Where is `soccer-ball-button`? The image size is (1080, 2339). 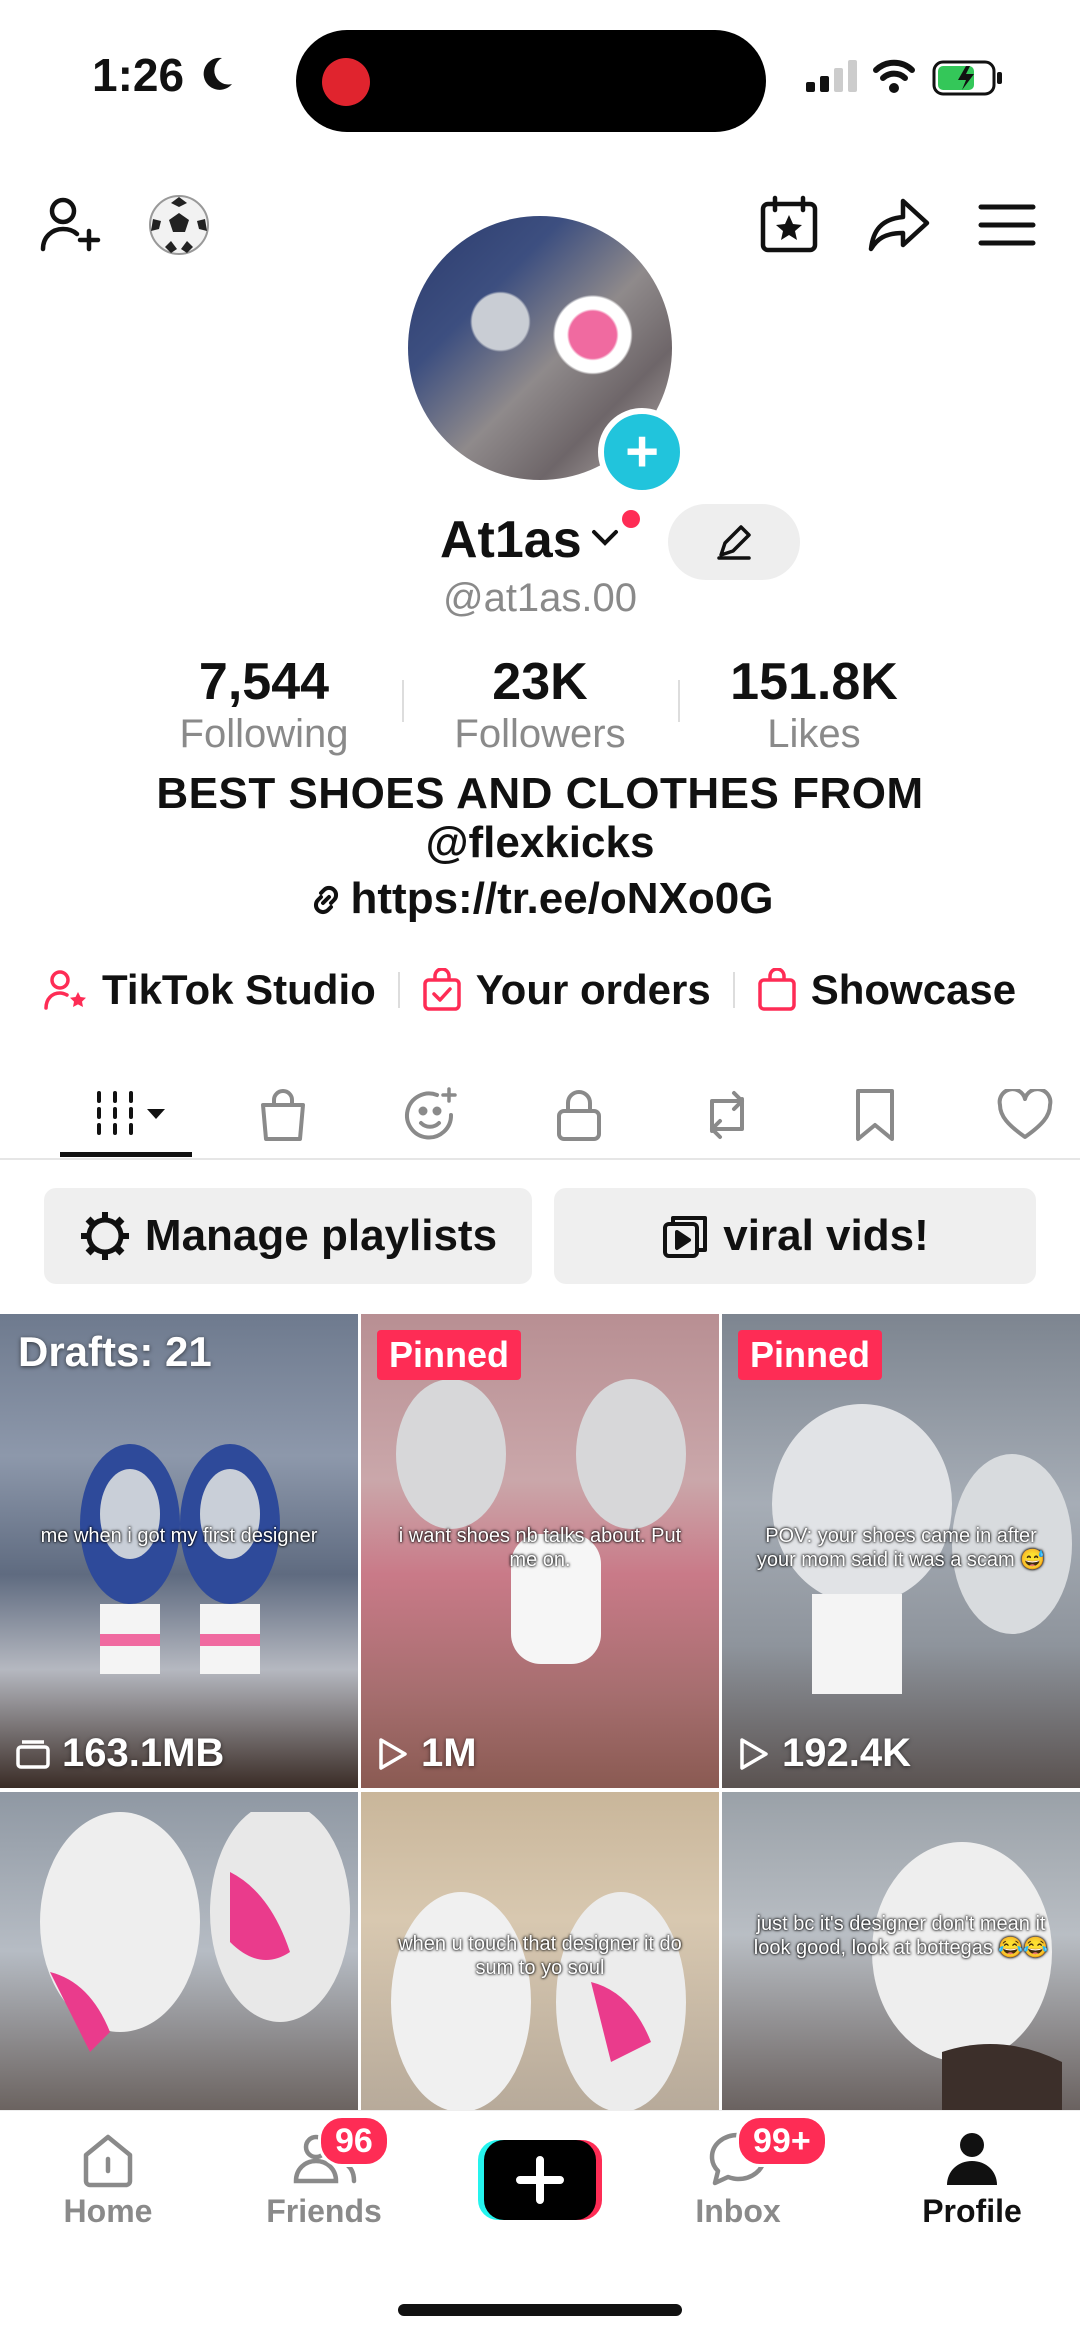
soccer-ball-button is located at coordinates (179, 225).